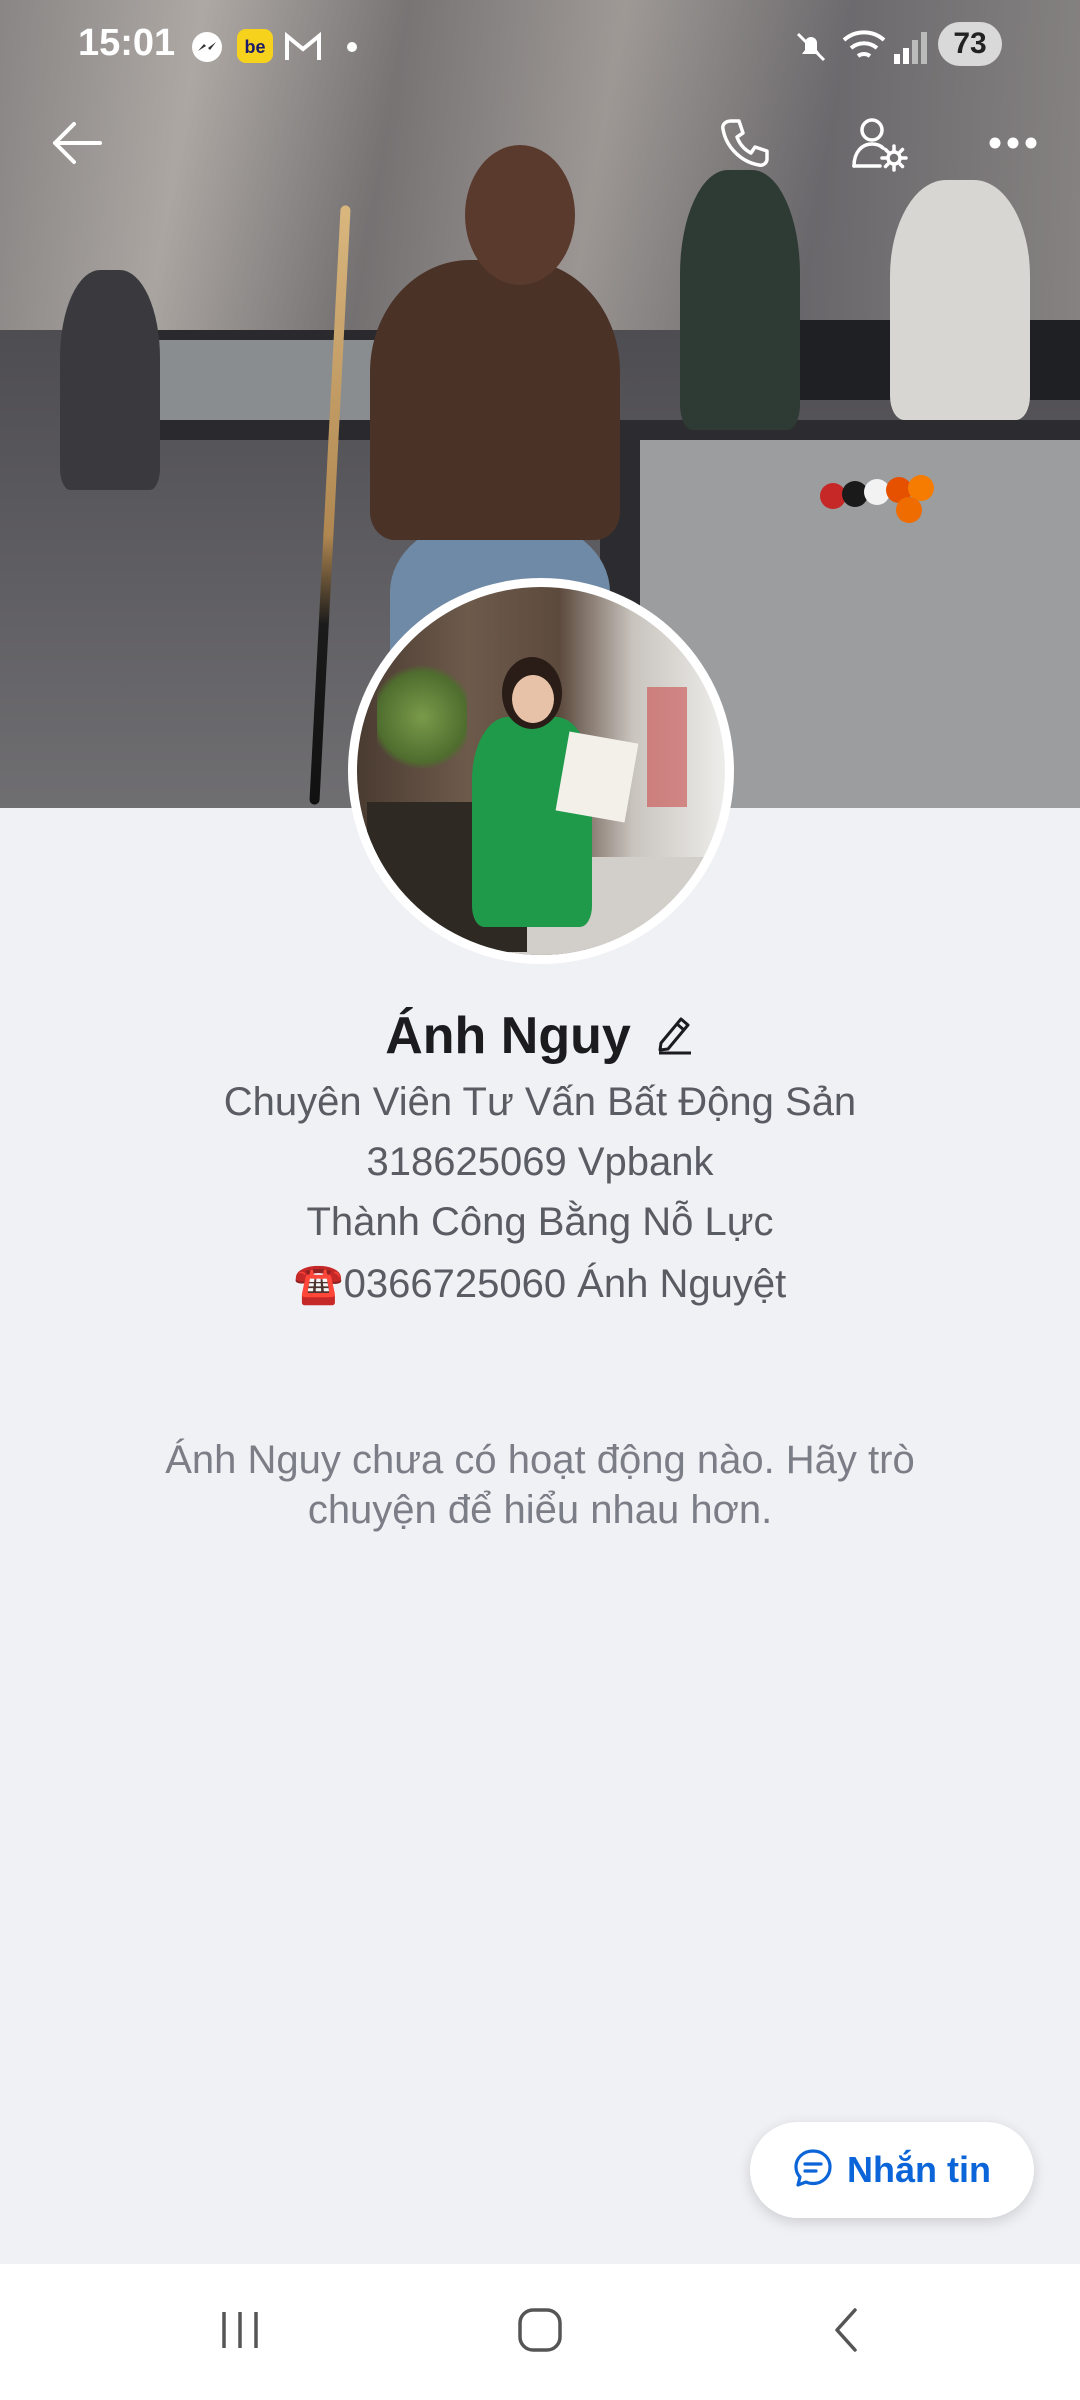  Describe the element at coordinates (495, 400) in the screenshot. I see `cover-person-main` at that location.